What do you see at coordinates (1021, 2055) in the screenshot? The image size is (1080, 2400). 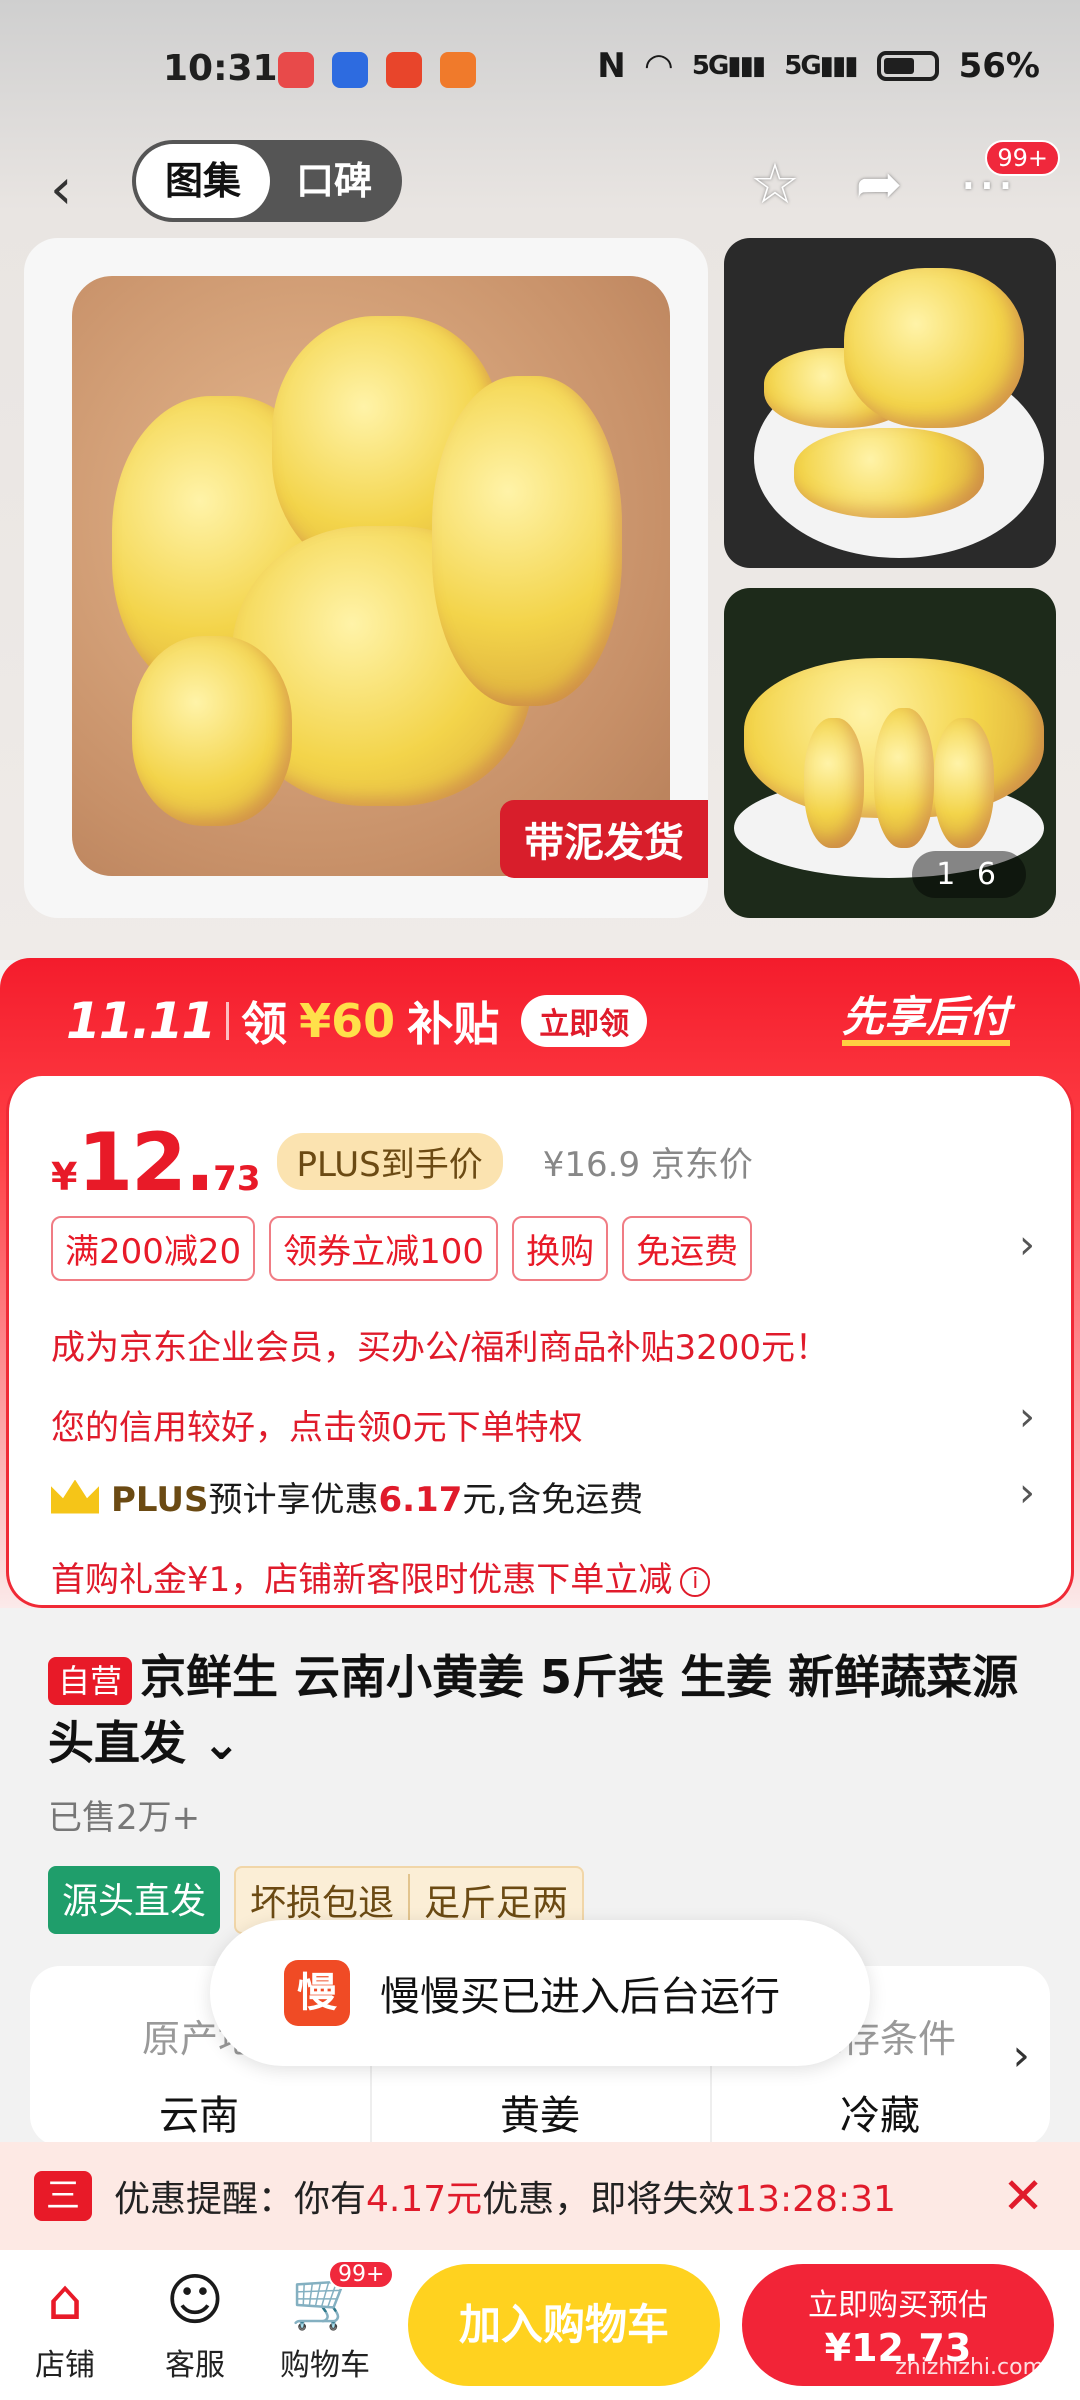 I see `spec-chevron-icon: ›` at bounding box center [1021, 2055].